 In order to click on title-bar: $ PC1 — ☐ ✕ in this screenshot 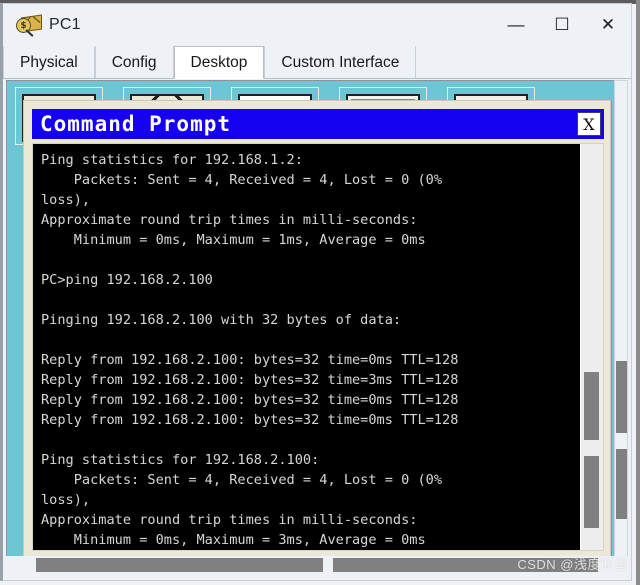, I will do `click(317, 25)`.